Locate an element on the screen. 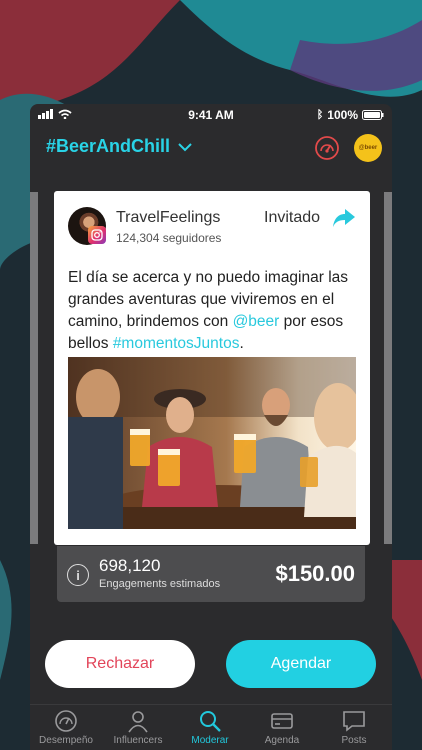  schedule-button: Agendar is located at coordinates (301, 664).